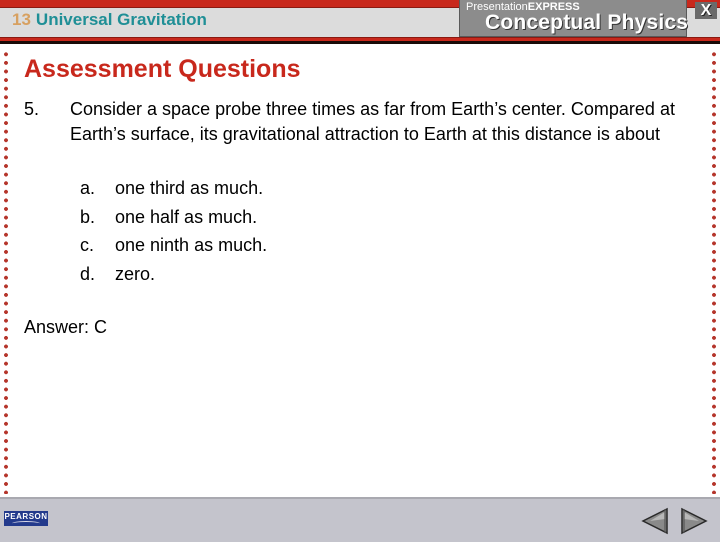 This screenshot has width=720, height=542. I want to click on choice-letter: d., so click(88, 273).